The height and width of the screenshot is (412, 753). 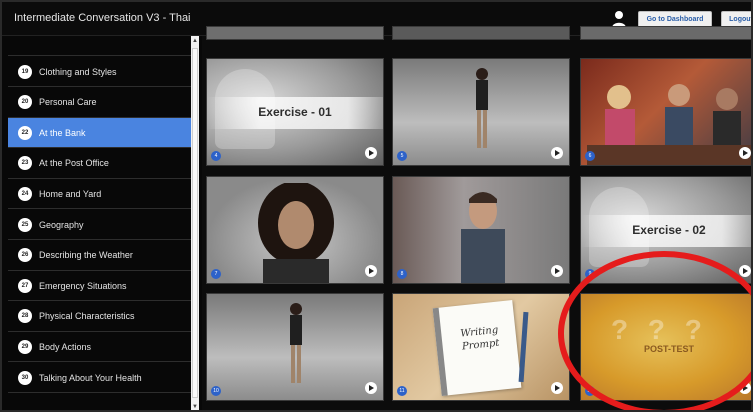 I want to click on lesson-number-badge: 19, so click(x=25, y=71).